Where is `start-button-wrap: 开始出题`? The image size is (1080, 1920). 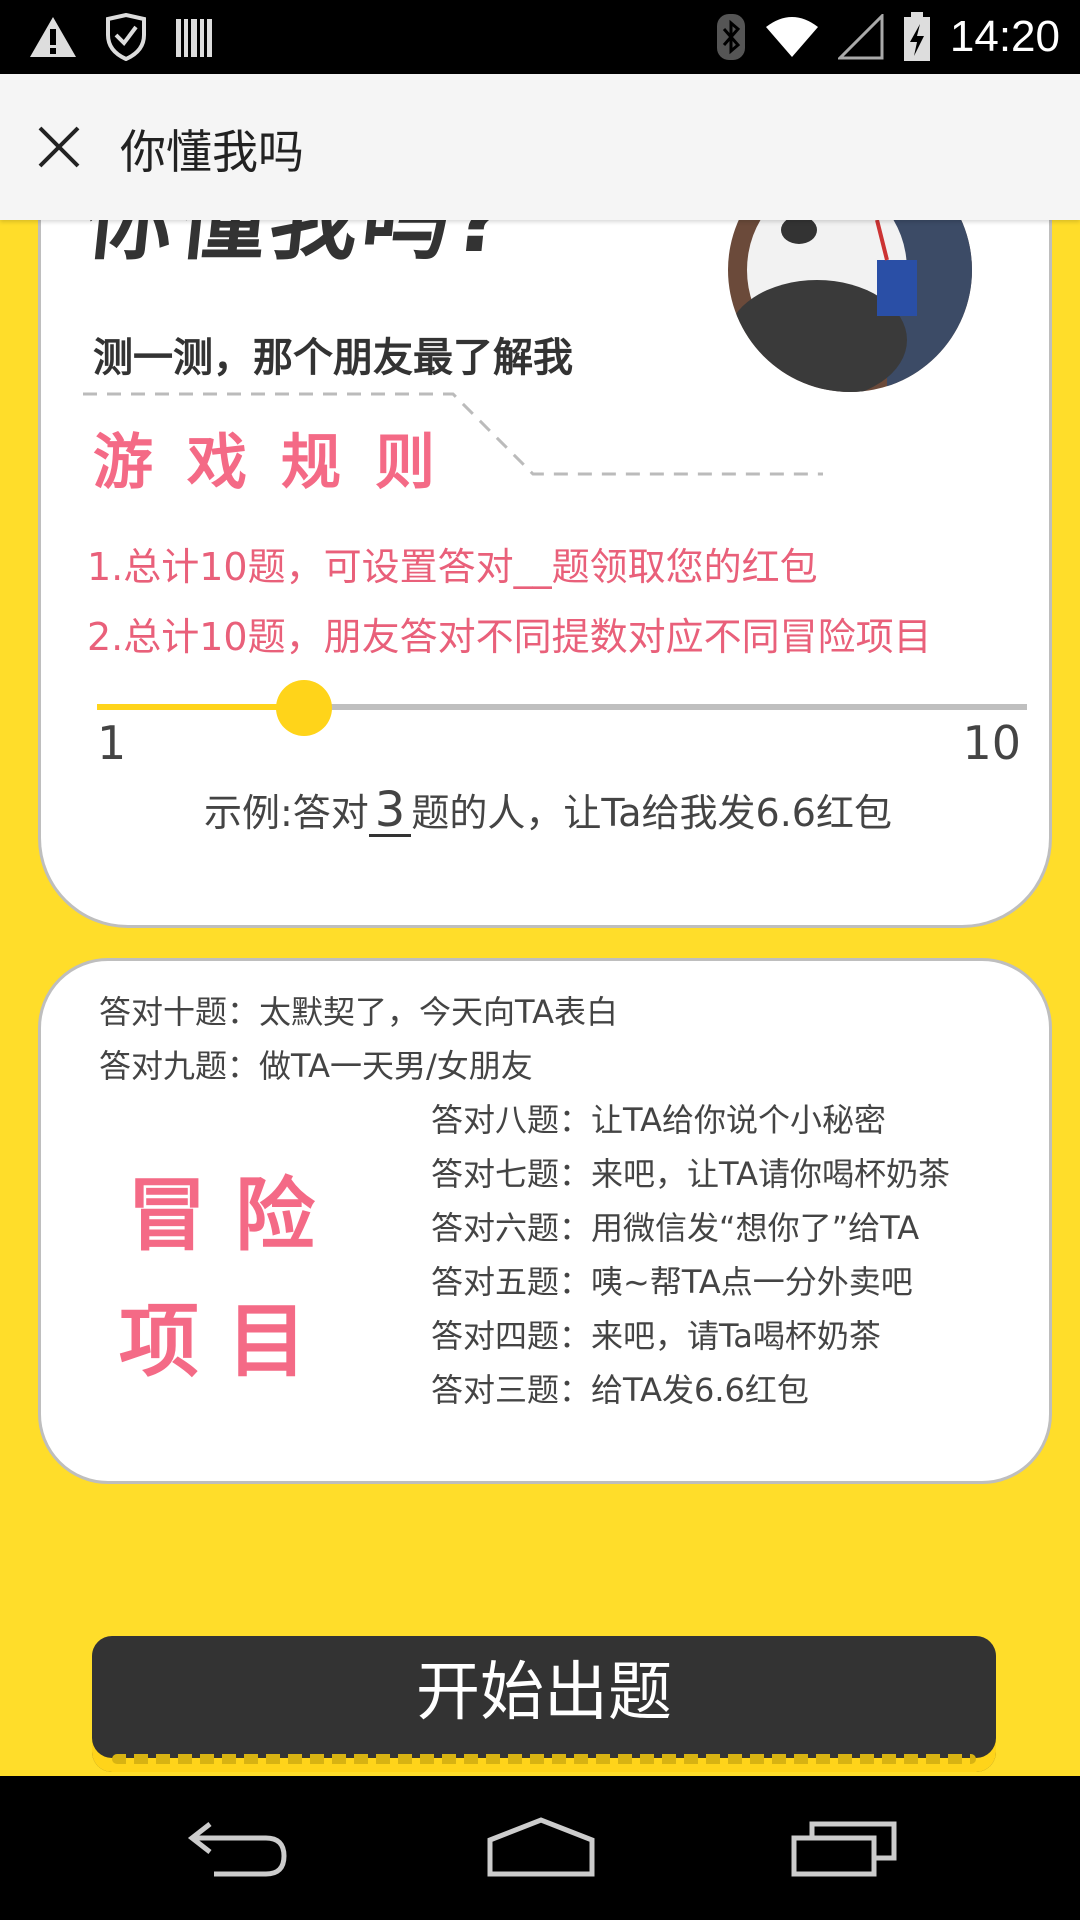
start-button-wrap: 开始出题 is located at coordinates (544, 1706).